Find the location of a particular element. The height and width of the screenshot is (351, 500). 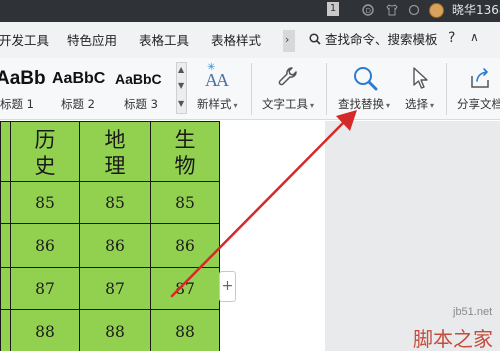

share-document-button: 分享文档 is located at coordinates (478, 104).